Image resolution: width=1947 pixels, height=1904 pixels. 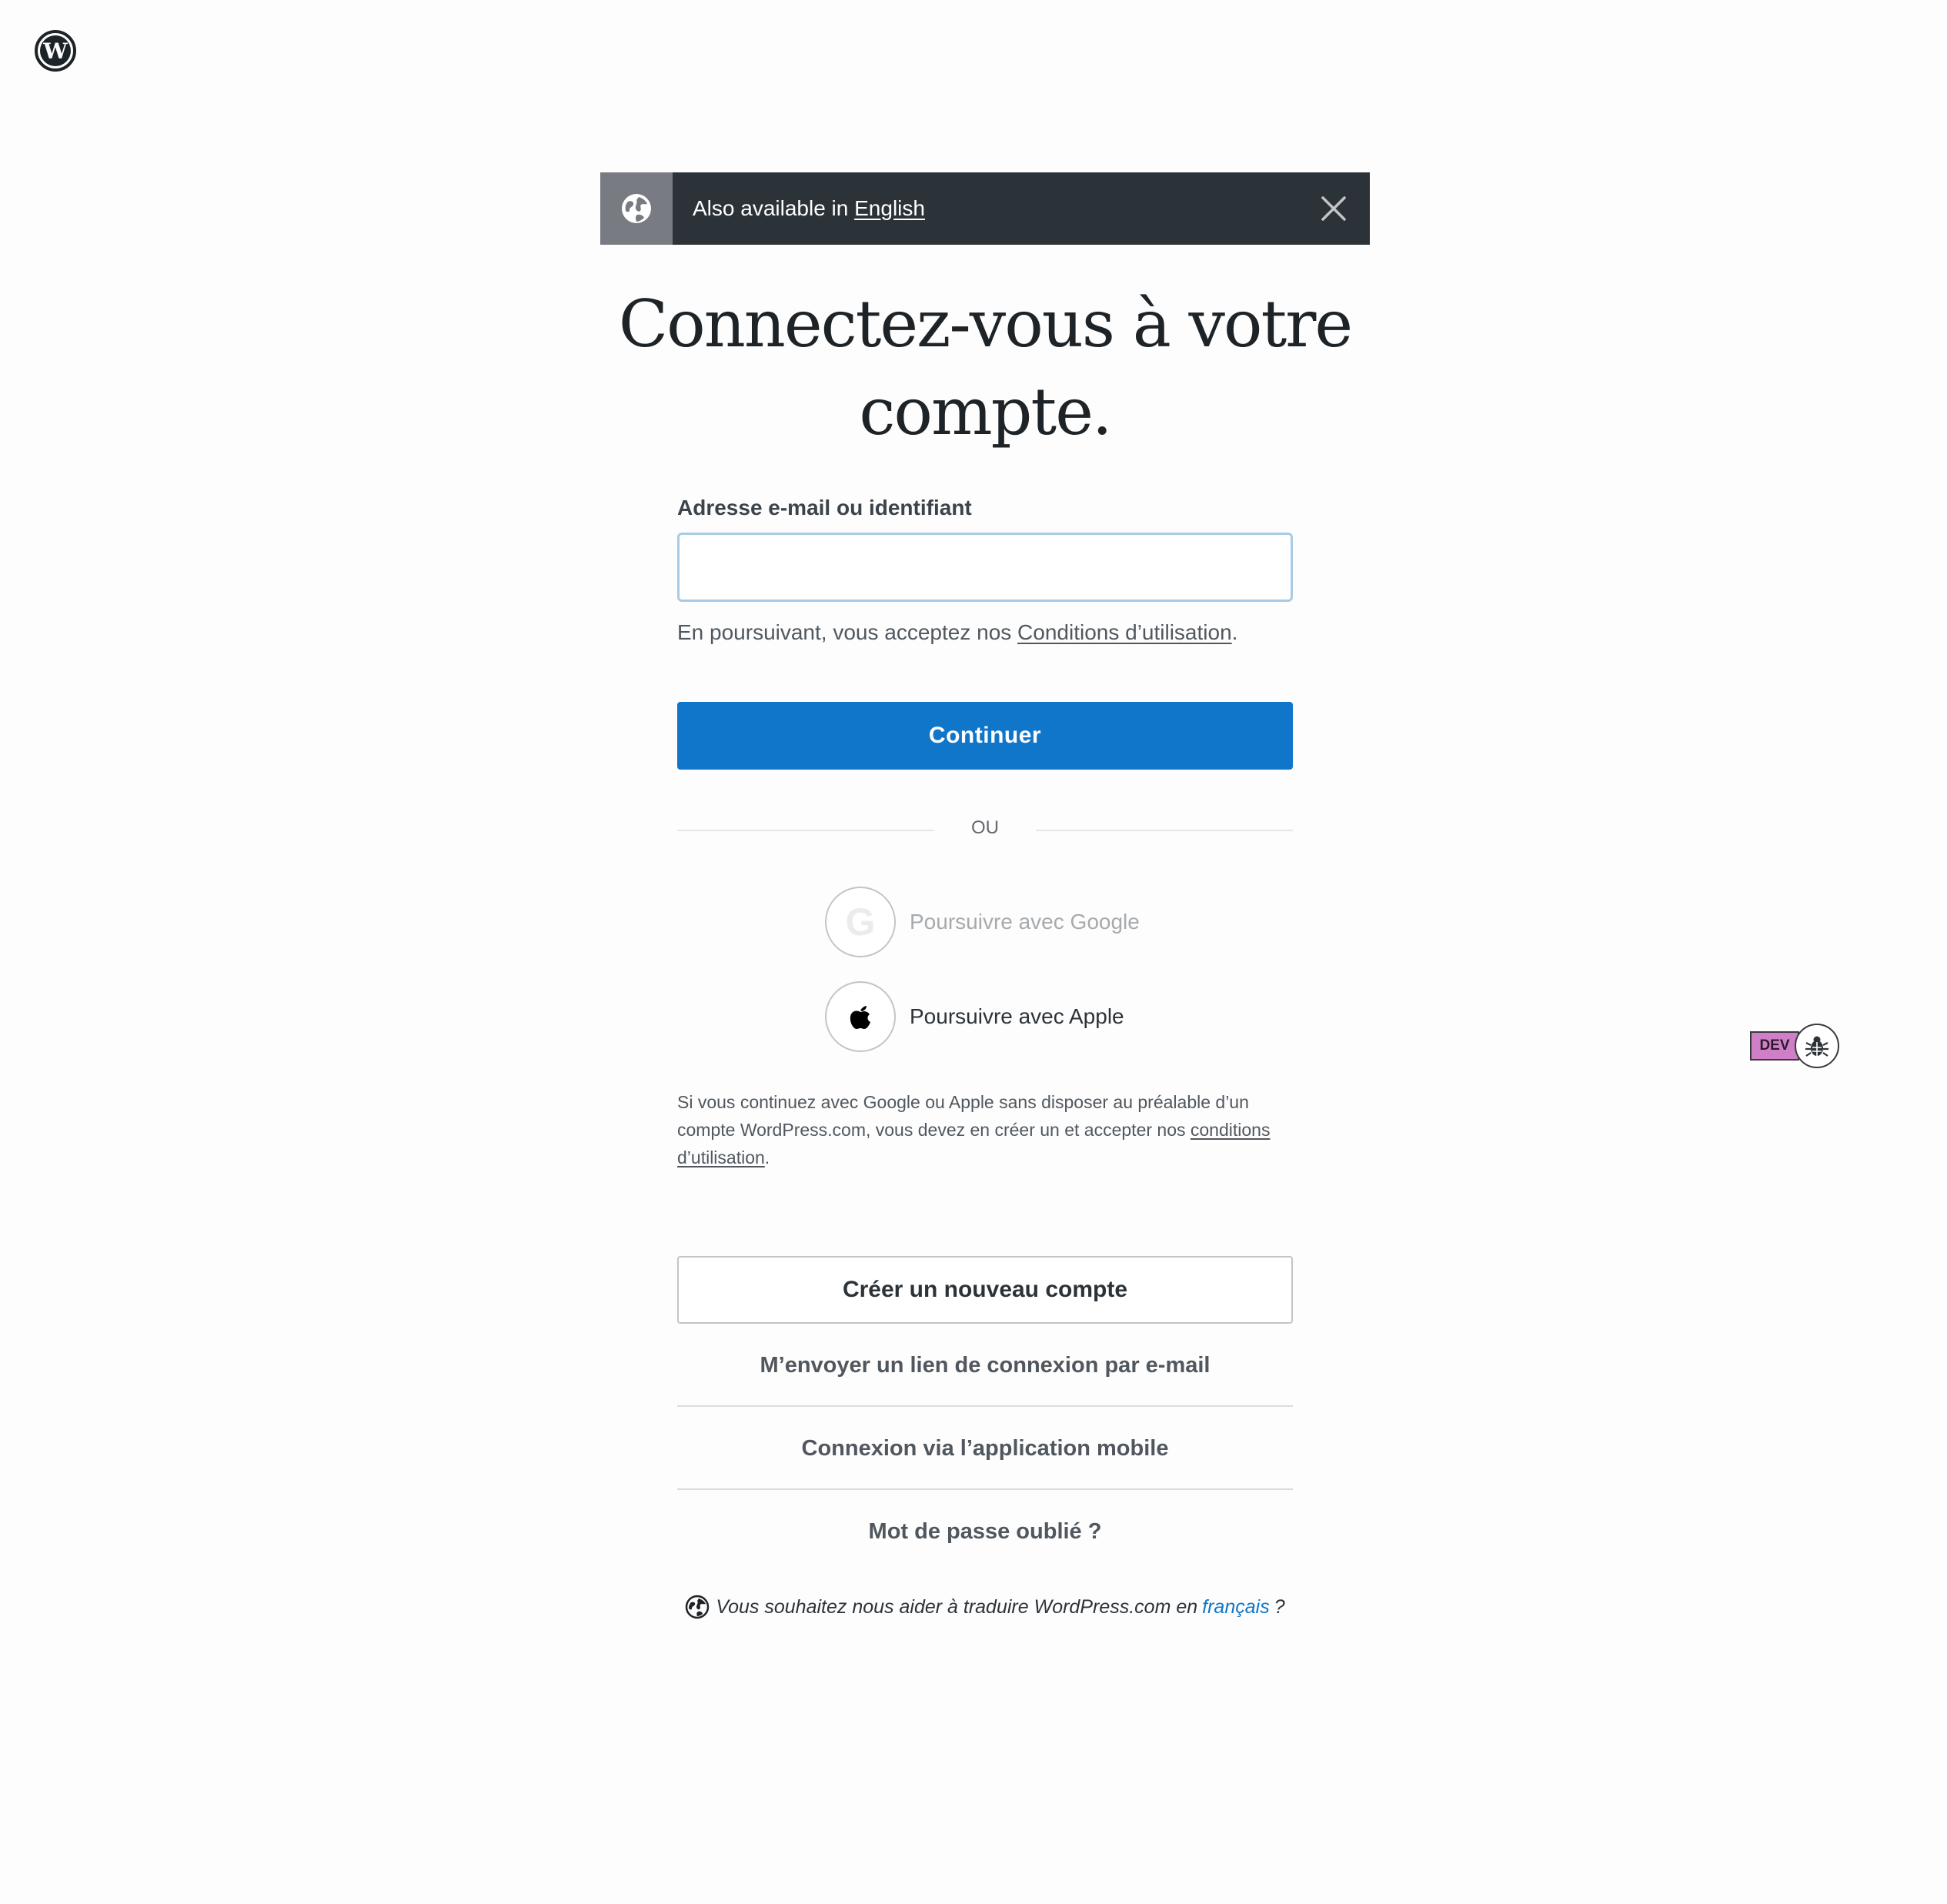 I want to click on locale-banner: Also available in English, so click(x=985, y=208).